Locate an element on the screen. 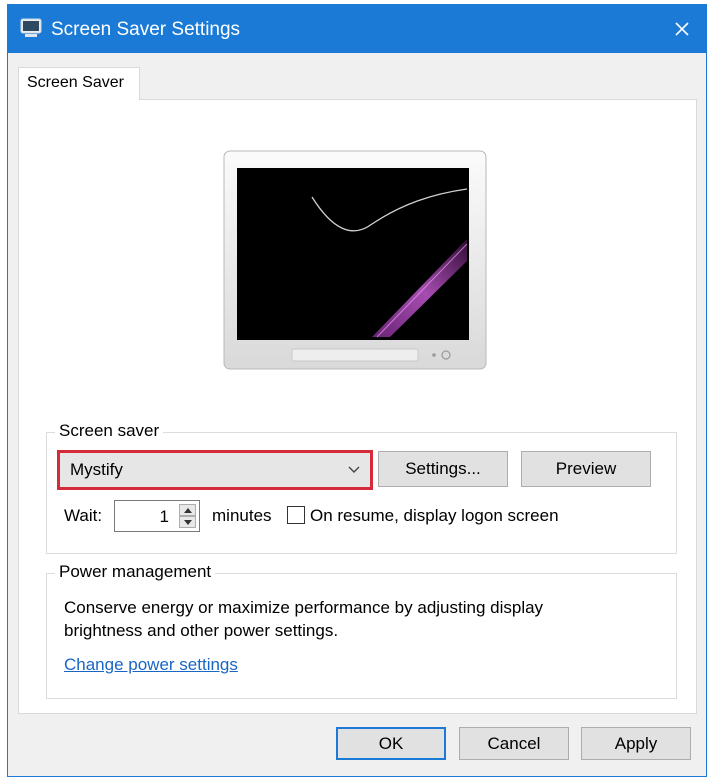  change-power-settings-link: Change power settings is located at coordinates (151, 665).